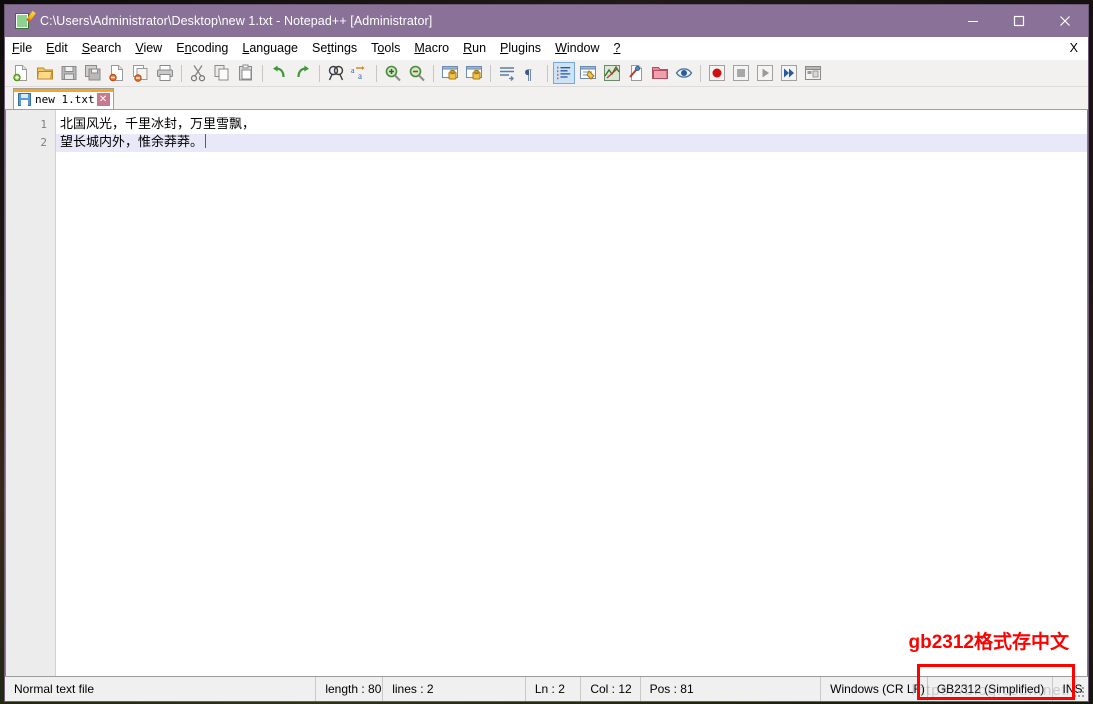 This screenshot has height=704, width=1093. Describe the element at coordinates (57, 48) in the screenshot. I see `menu-edit: Edit` at that location.